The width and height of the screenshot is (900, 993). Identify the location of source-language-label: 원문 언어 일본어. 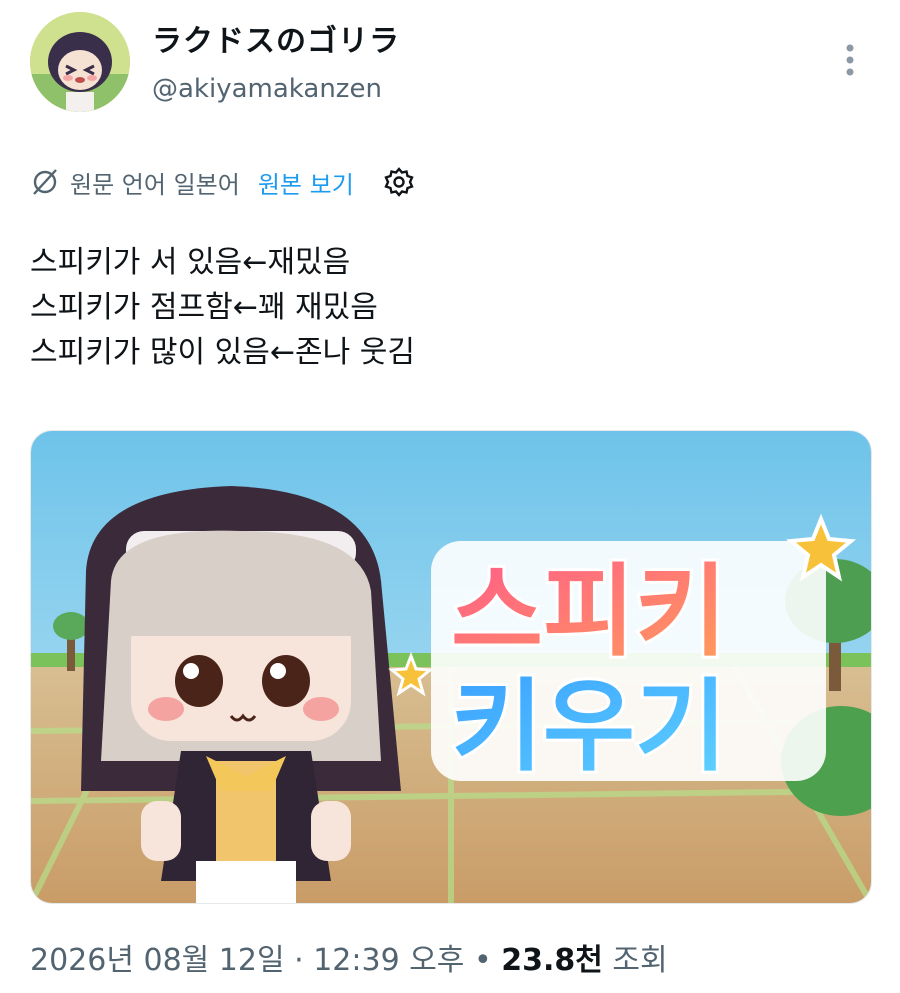
(155, 184).